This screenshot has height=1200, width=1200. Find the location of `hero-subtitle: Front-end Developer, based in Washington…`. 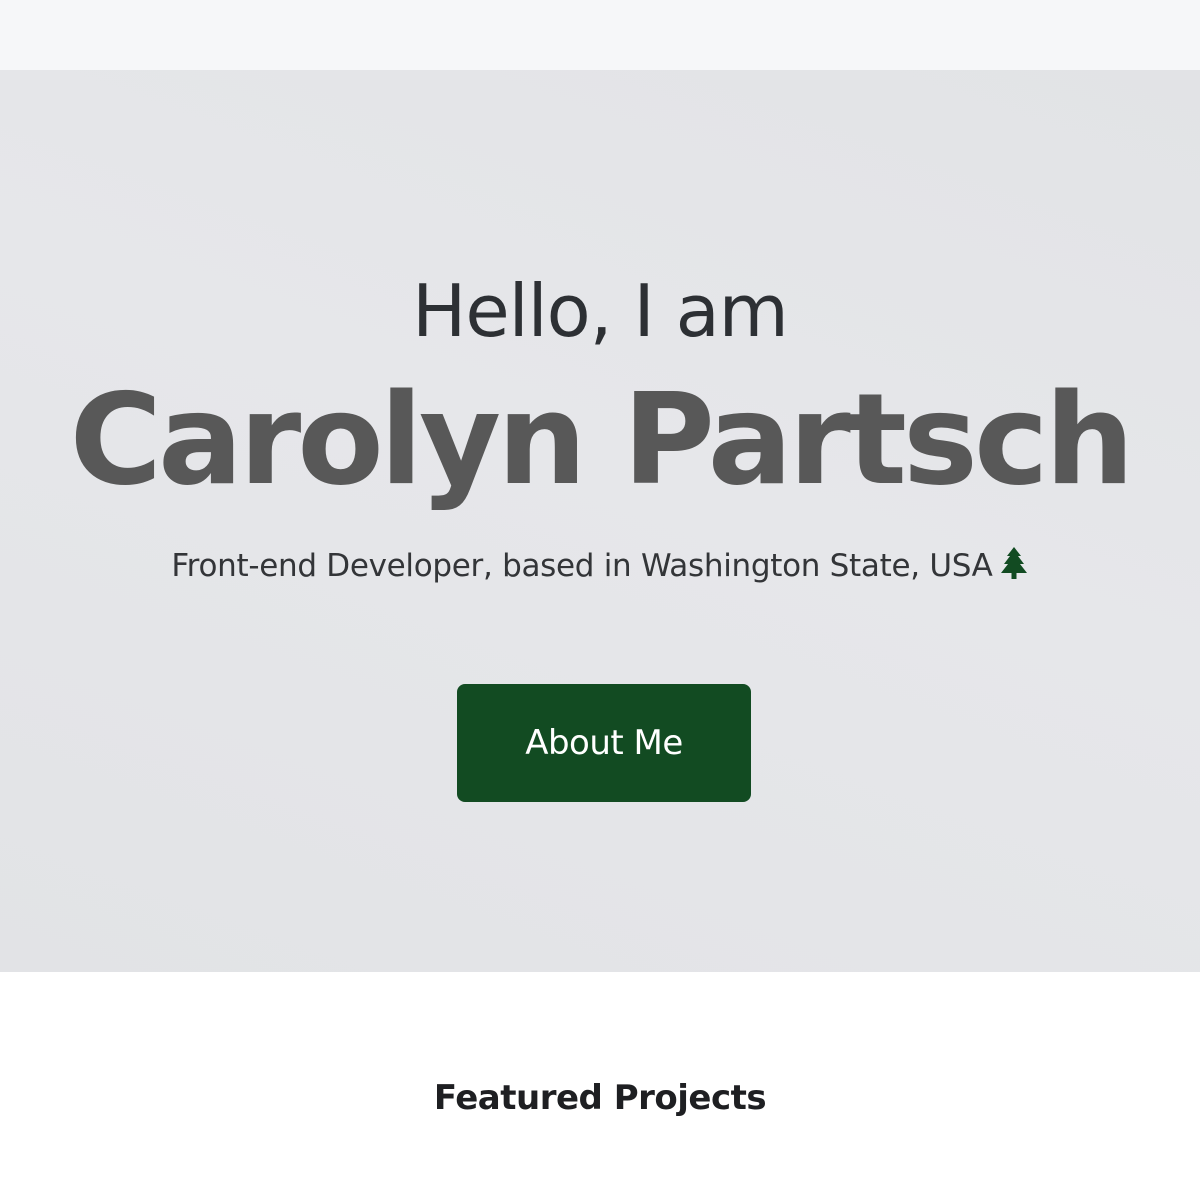

hero-subtitle: Front-end Developer, based in Washington… is located at coordinates (600, 566).